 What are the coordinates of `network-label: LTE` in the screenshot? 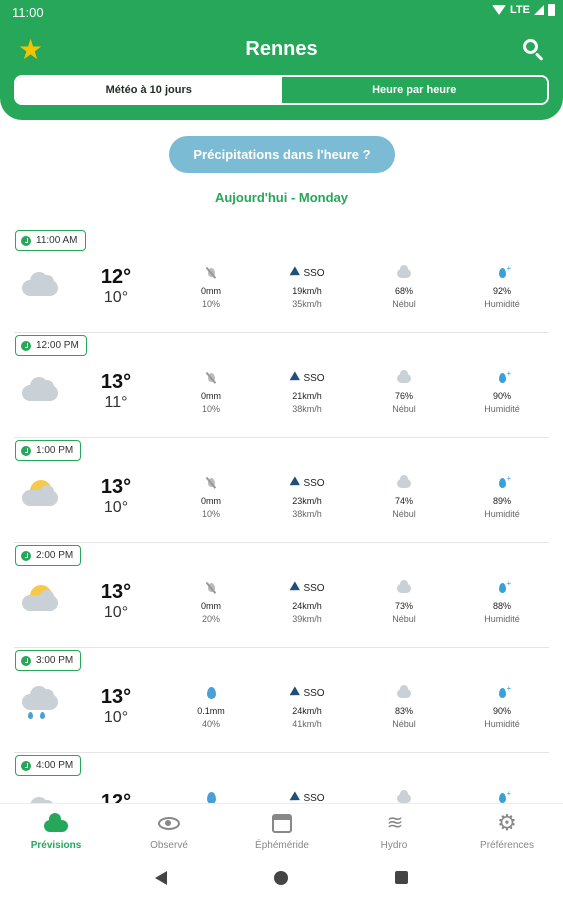 It's located at (520, 10).